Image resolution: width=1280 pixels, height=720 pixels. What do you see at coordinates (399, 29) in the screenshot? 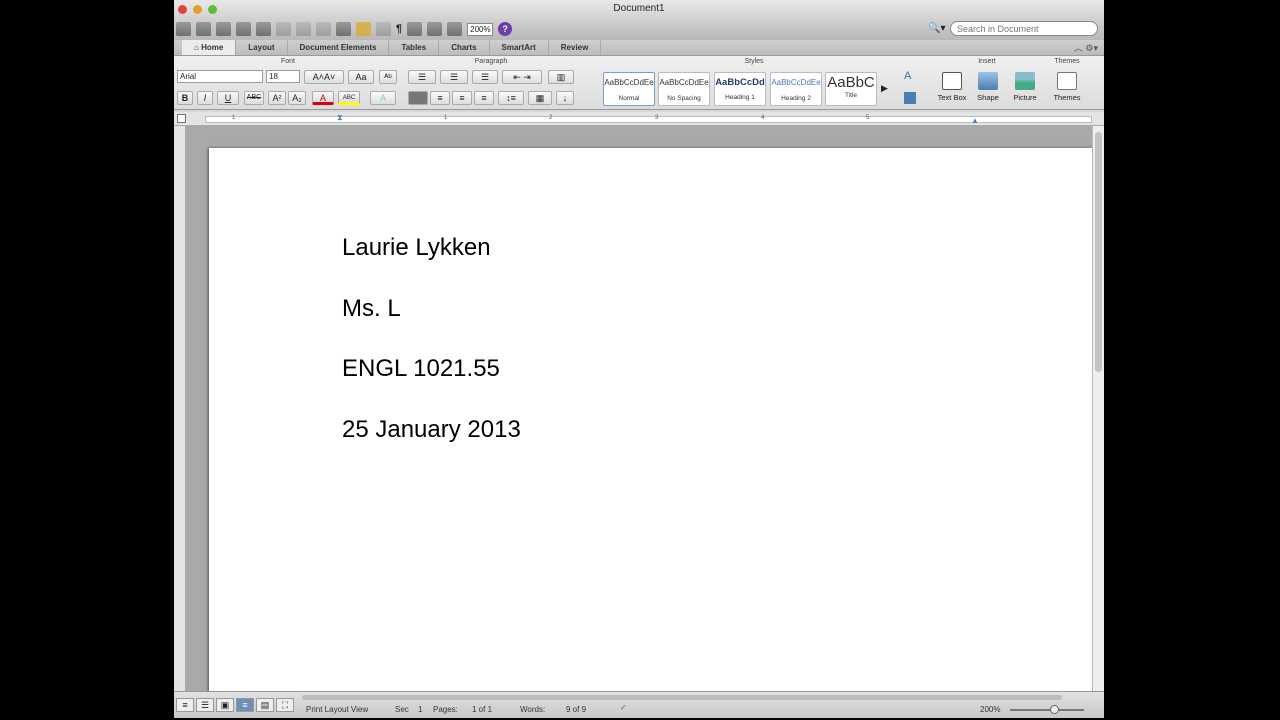
I see `pilcrow-icon: ¶` at bounding box center [399, 29].